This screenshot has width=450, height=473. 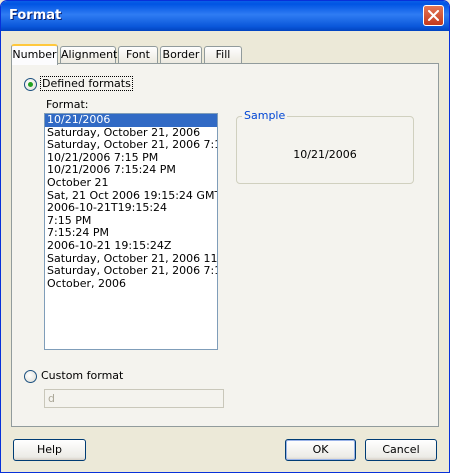 I want to click on close-icon, so click(x=433, y=15).